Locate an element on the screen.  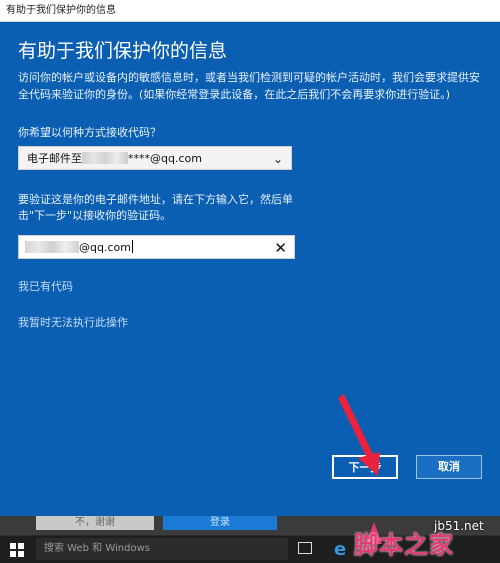
select-suffix: ****@qq.com is located at coordinates (165, 158).